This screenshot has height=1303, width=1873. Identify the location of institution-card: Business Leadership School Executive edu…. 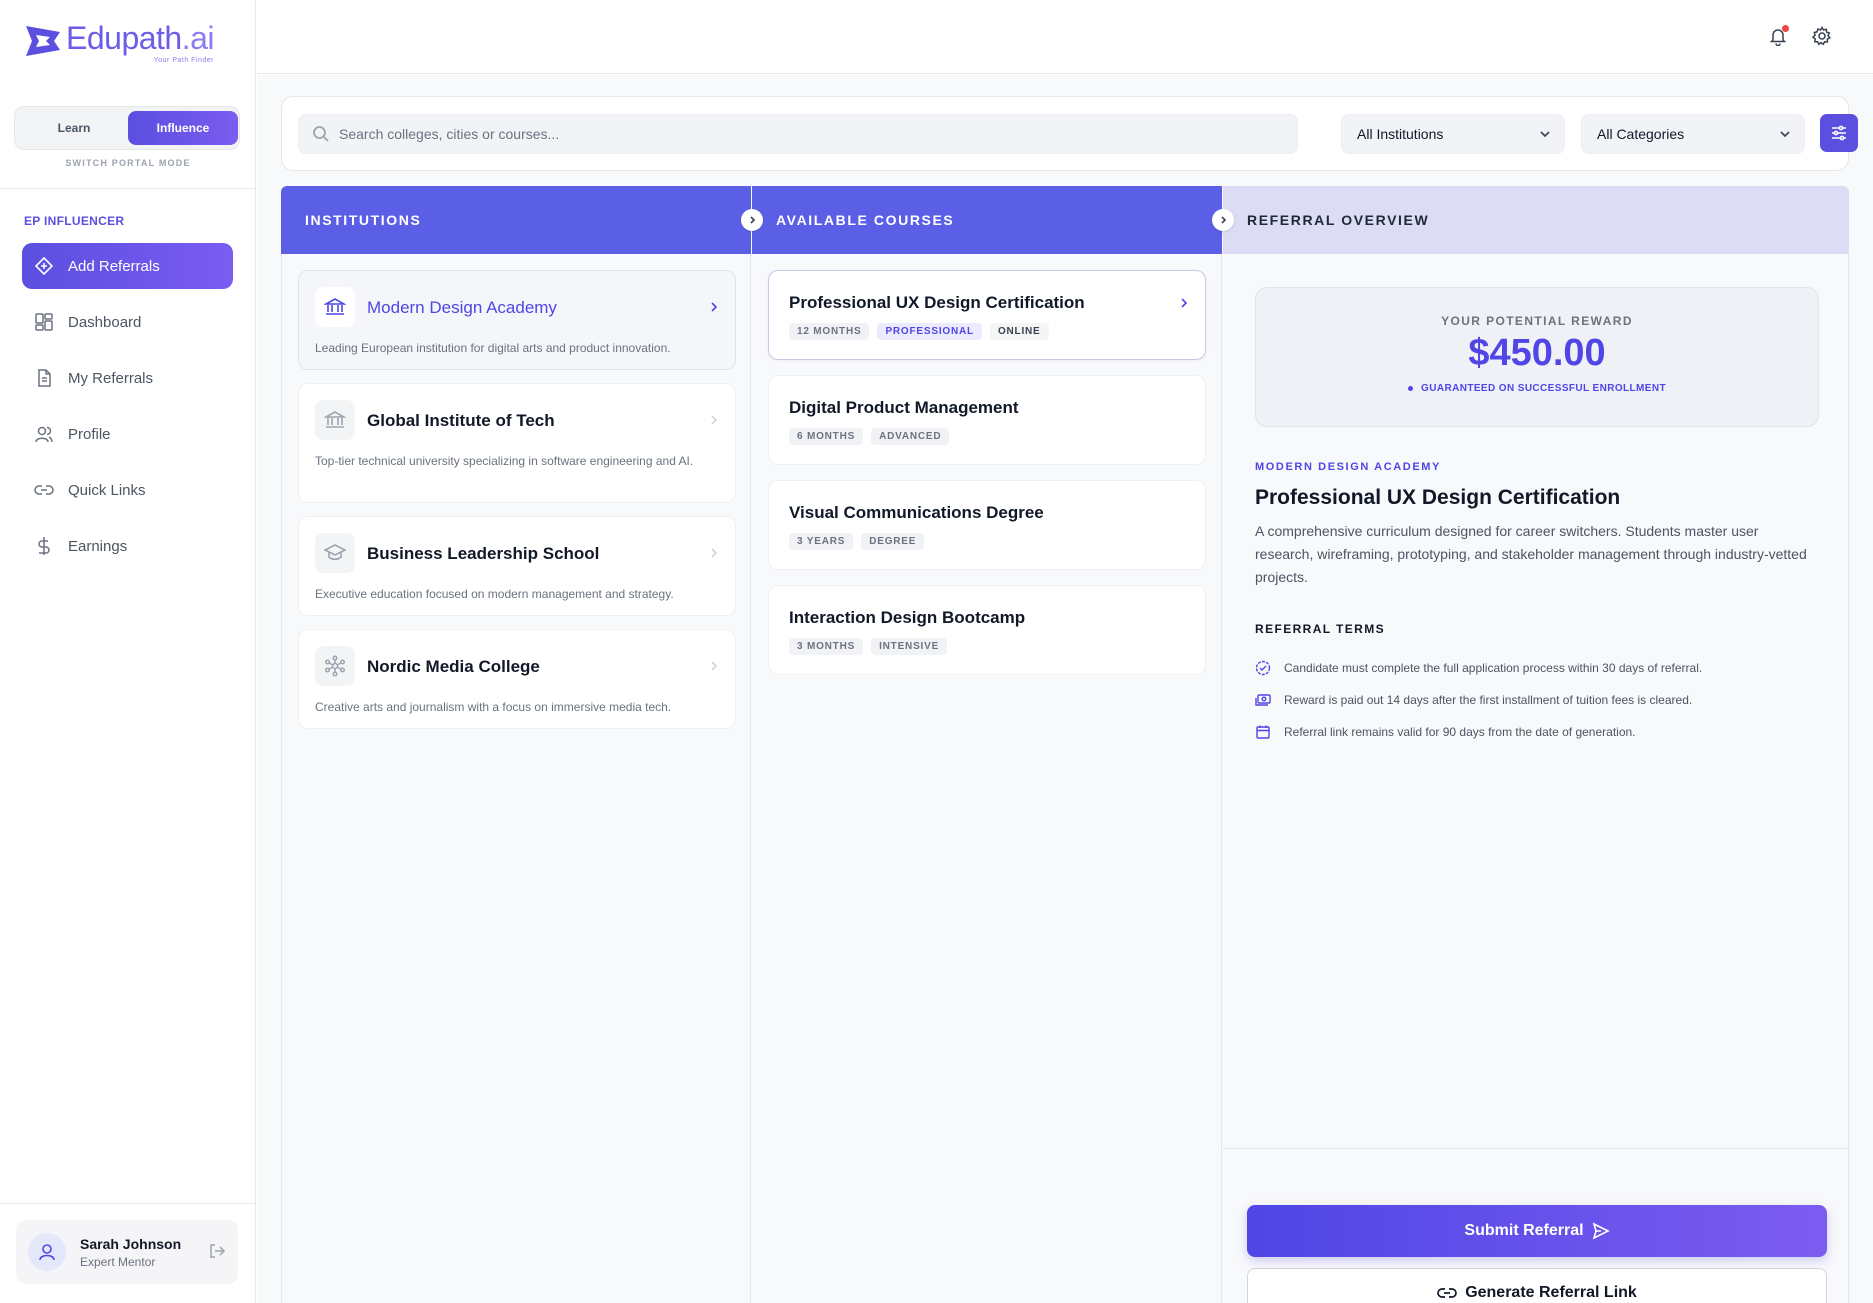
(517, 566).